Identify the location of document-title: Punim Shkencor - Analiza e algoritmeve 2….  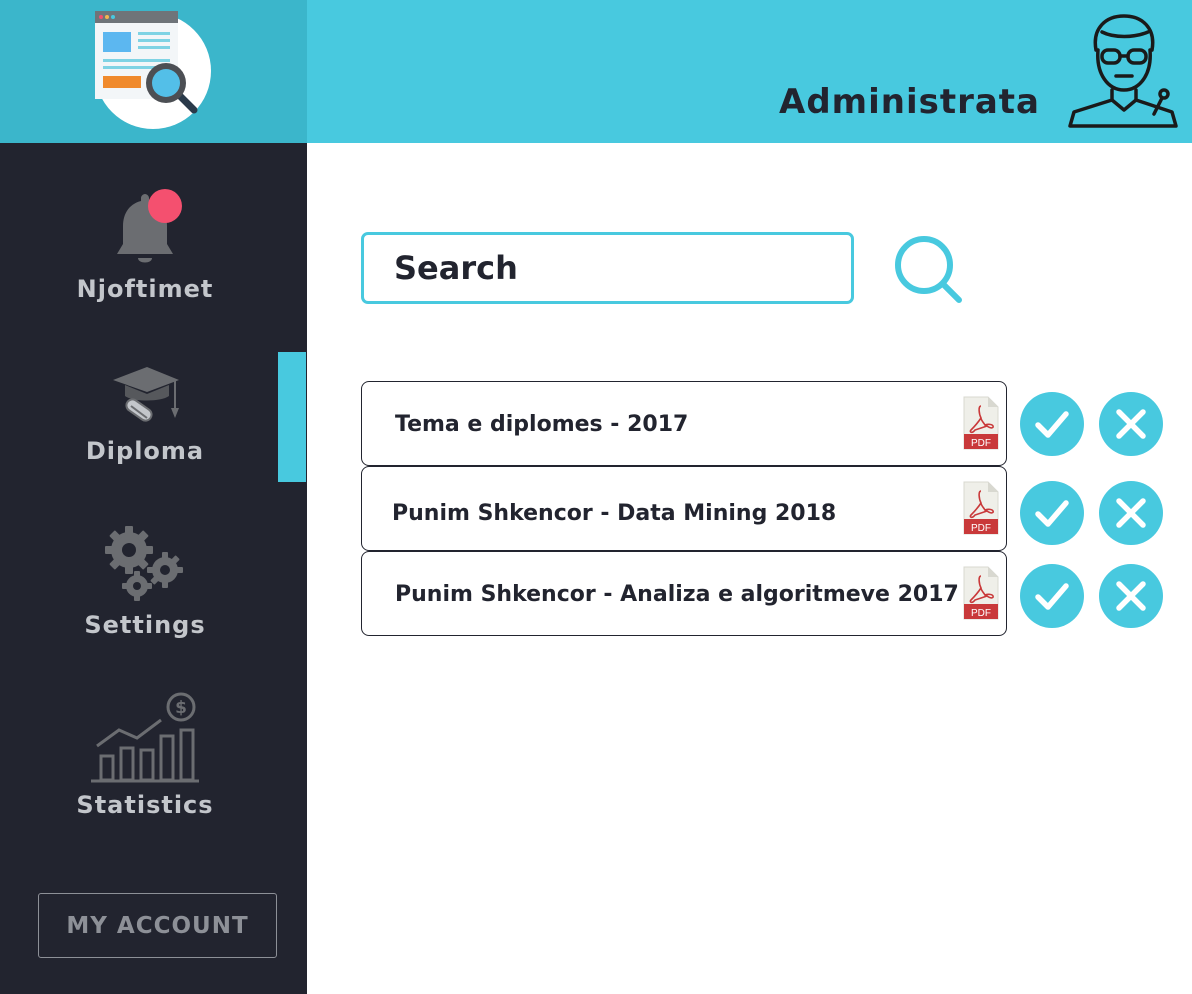
(677, 594).